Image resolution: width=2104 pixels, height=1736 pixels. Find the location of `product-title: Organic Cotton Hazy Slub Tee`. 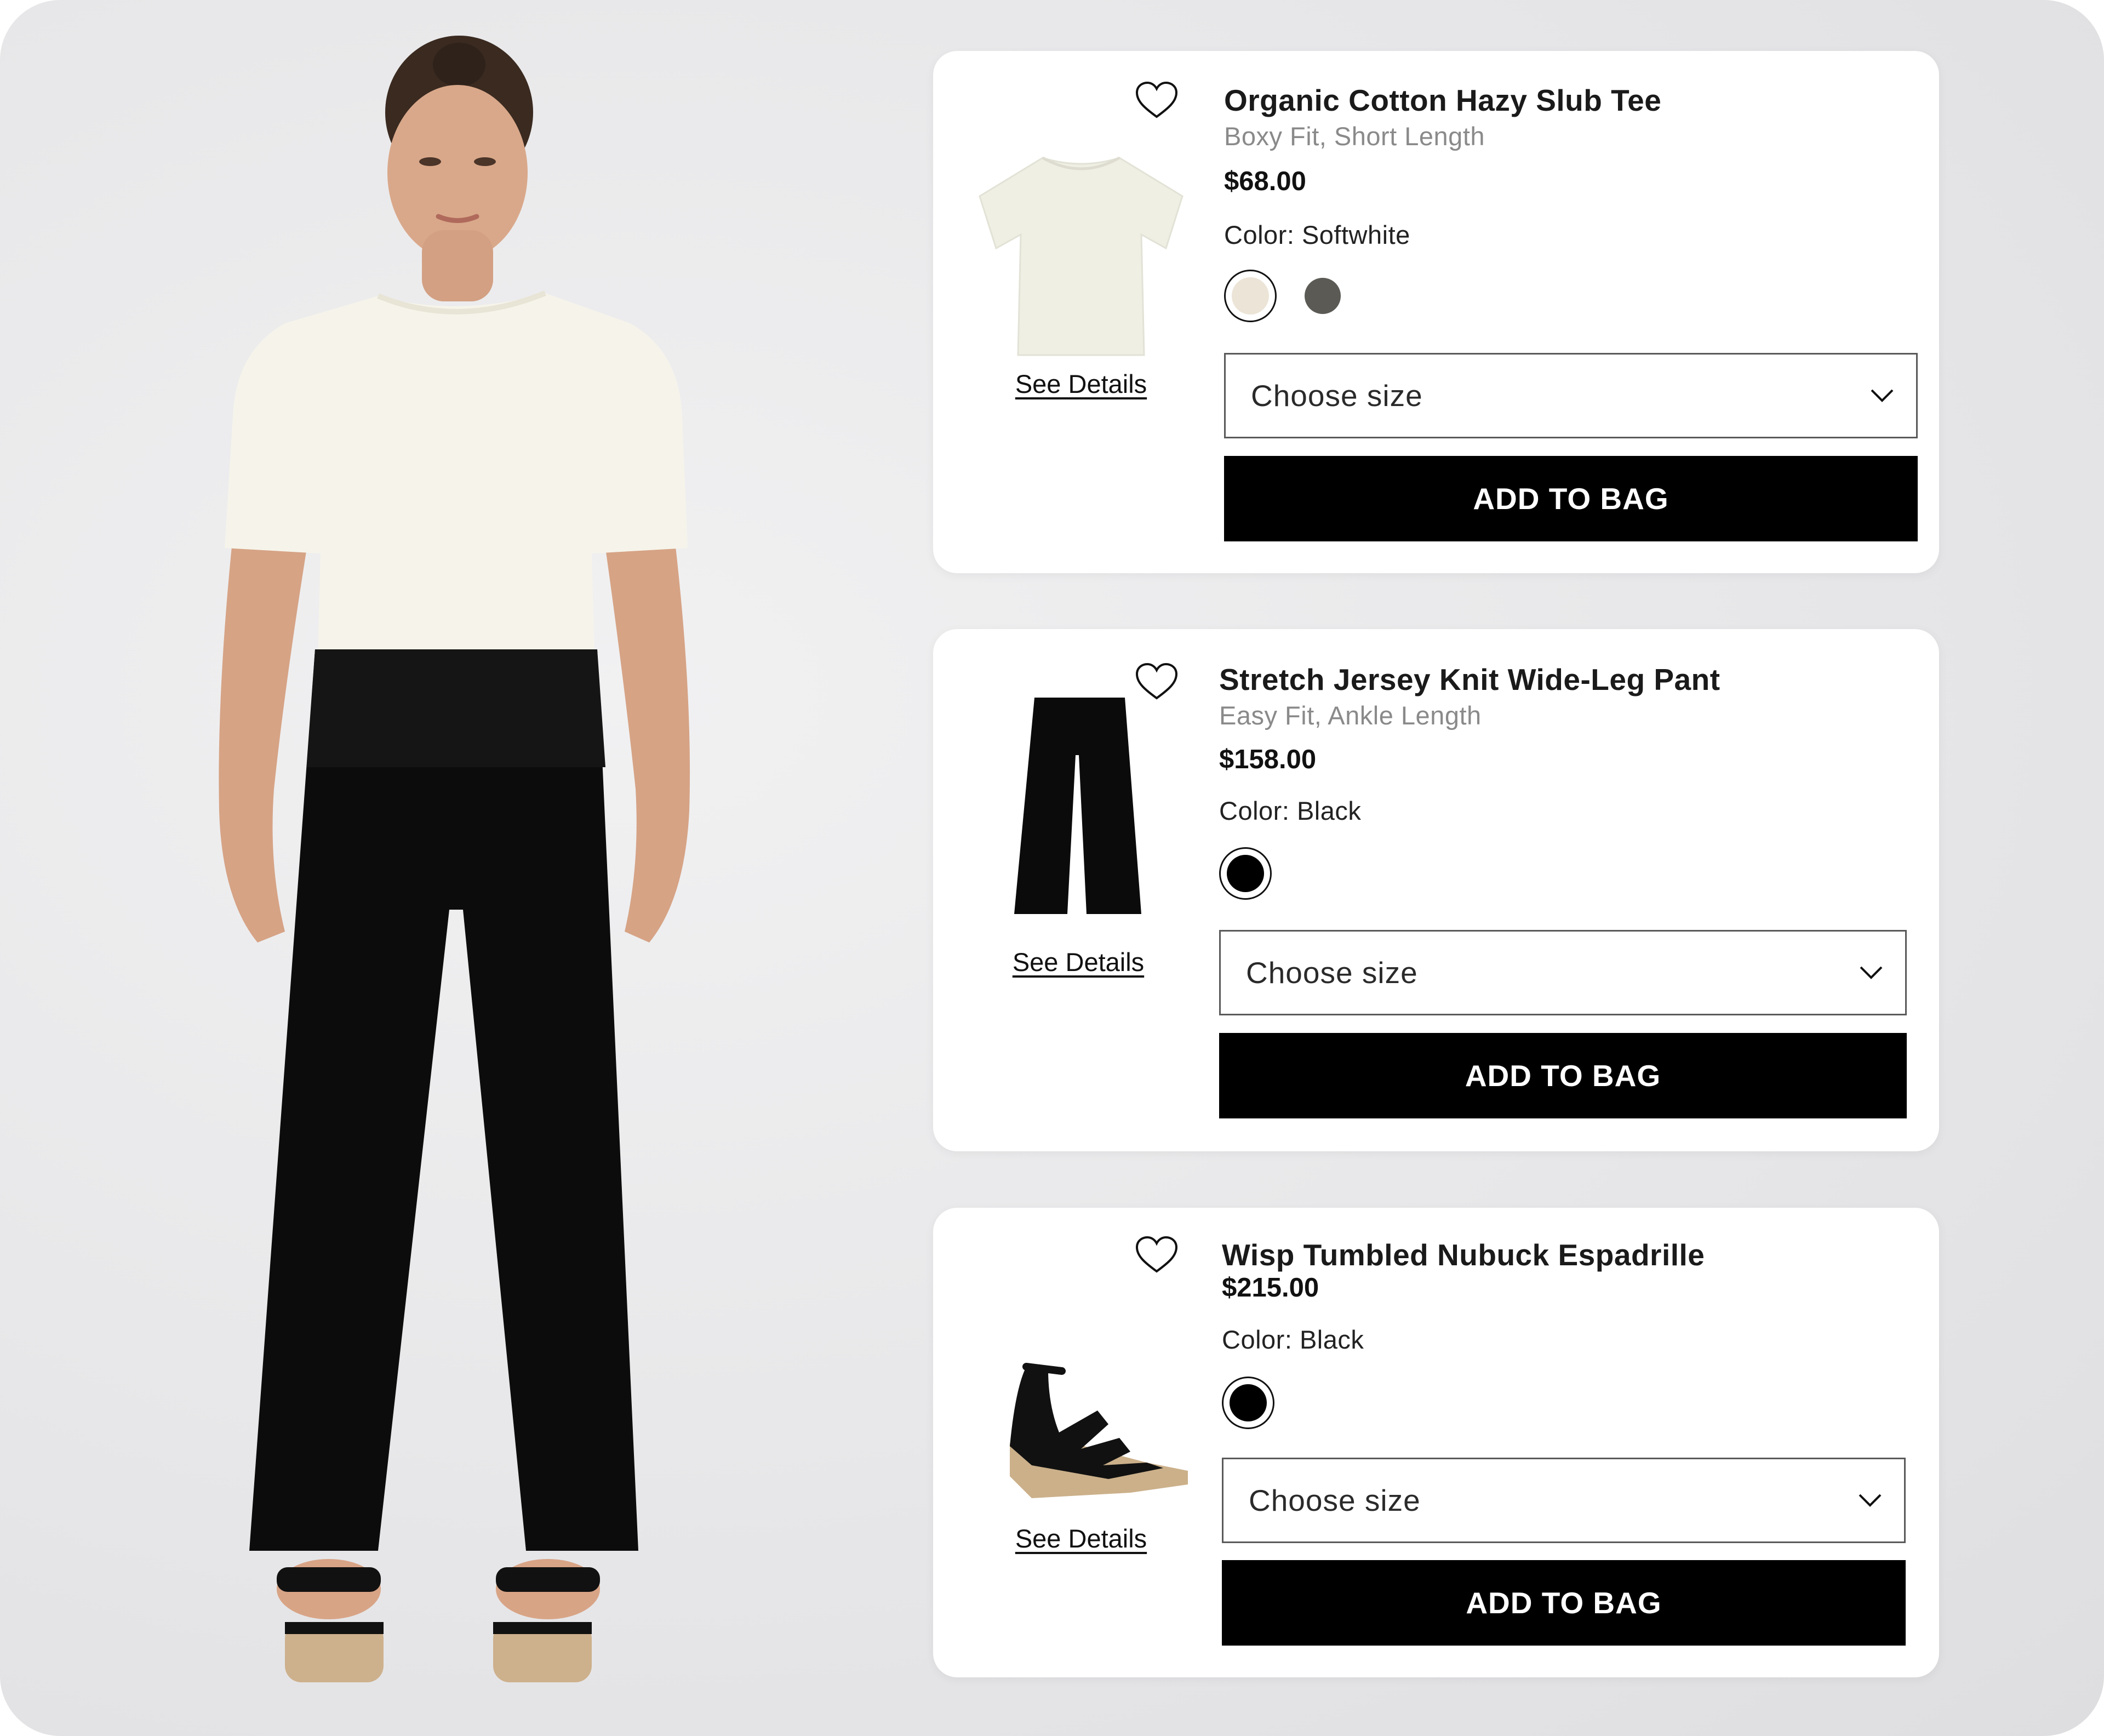

product-title: Organic Cotton Hazy Slub Tee is located at coordinates (1443, 100).